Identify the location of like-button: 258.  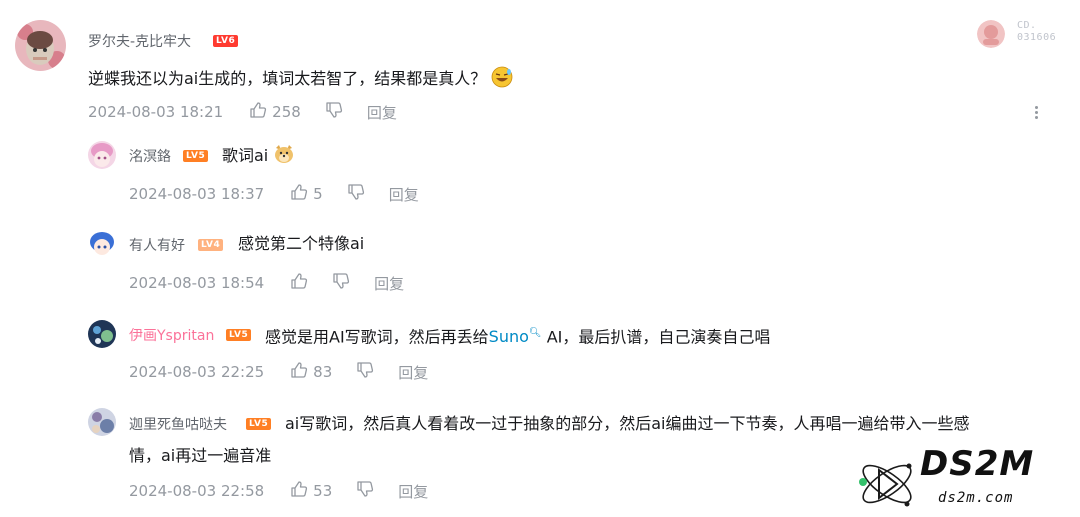
(275, 112).